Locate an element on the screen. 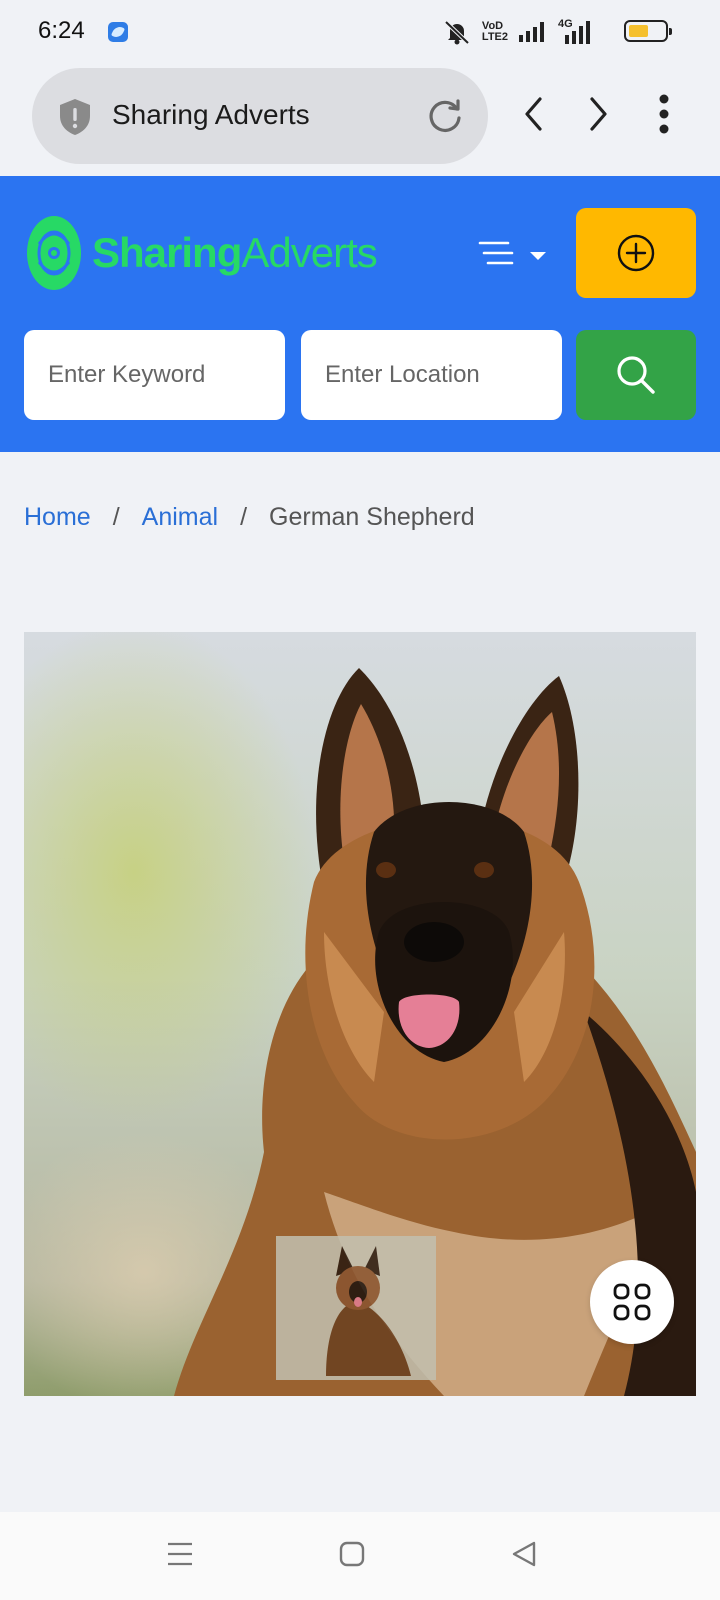 Image resolution: width=720 pixels, height=1600 pixels. address-bar: Sharing Adverts is located at coordinates (260, 116).